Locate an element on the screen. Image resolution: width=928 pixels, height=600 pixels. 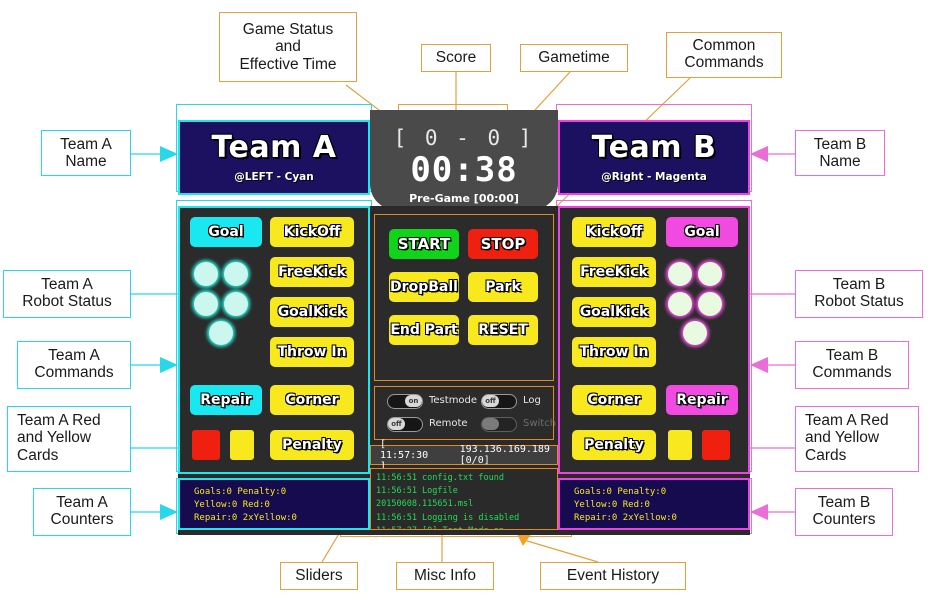
endpart-button: End Part is located at coordinates (424, 330).